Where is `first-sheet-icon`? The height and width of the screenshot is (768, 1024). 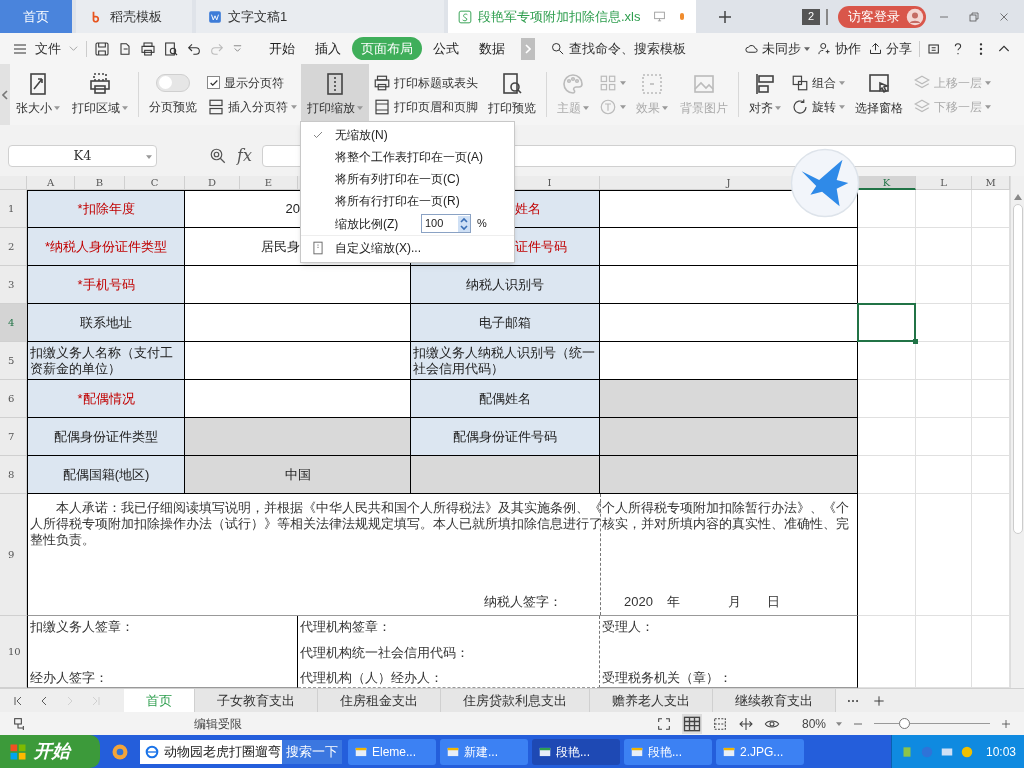 first-sheet-icon is located at coordinates (18, 700).